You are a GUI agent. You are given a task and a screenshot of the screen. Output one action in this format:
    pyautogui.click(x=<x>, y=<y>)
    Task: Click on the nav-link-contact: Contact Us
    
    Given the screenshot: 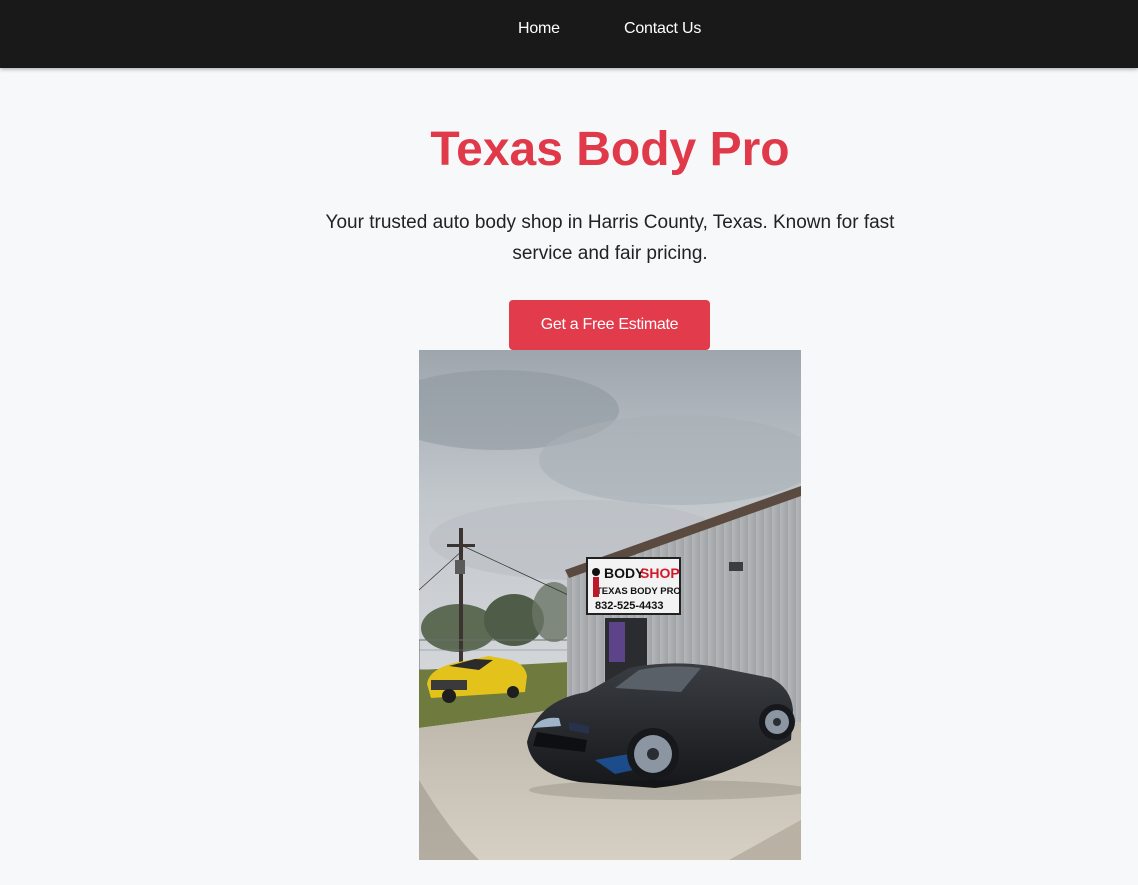 What is the action you would take?
    pyautogui.click(x=662, y=29)
    